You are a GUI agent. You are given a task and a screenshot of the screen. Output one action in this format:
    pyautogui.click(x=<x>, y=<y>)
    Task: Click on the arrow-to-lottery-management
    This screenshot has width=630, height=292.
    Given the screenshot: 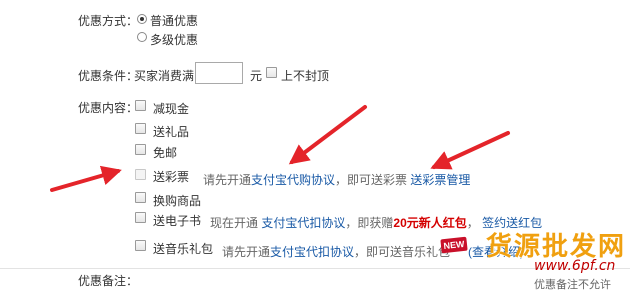 What is the action you would take?
    pyautogui.click(x=470, y=150)
    